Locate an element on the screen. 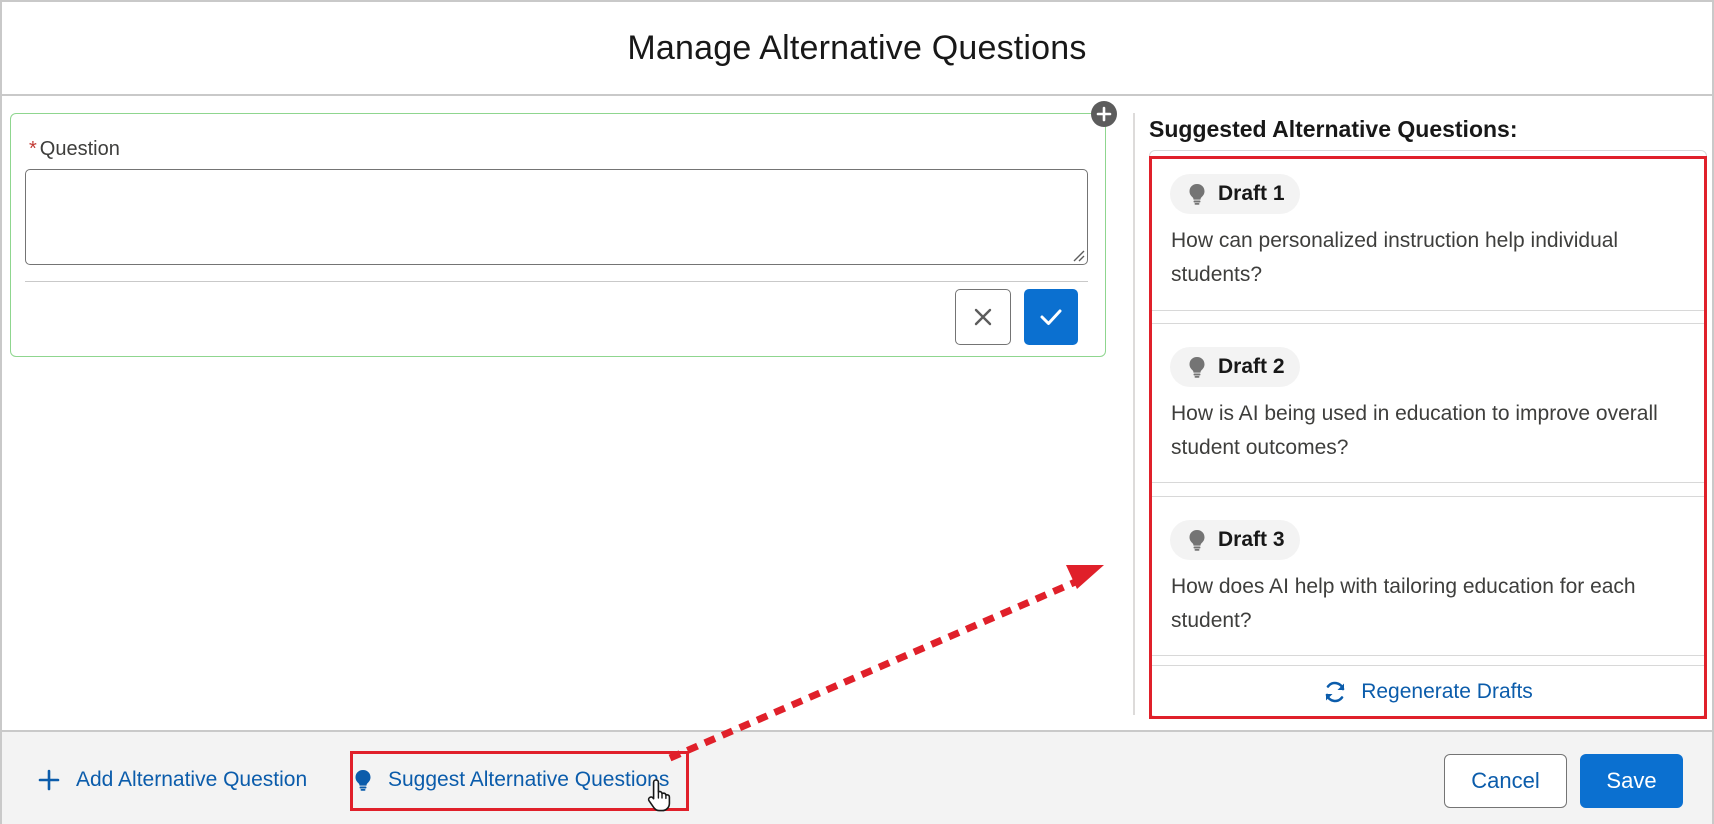 This screenshot has height=824, width=1714. cancel-button: Cancel is located at coordinates (1505, 781).